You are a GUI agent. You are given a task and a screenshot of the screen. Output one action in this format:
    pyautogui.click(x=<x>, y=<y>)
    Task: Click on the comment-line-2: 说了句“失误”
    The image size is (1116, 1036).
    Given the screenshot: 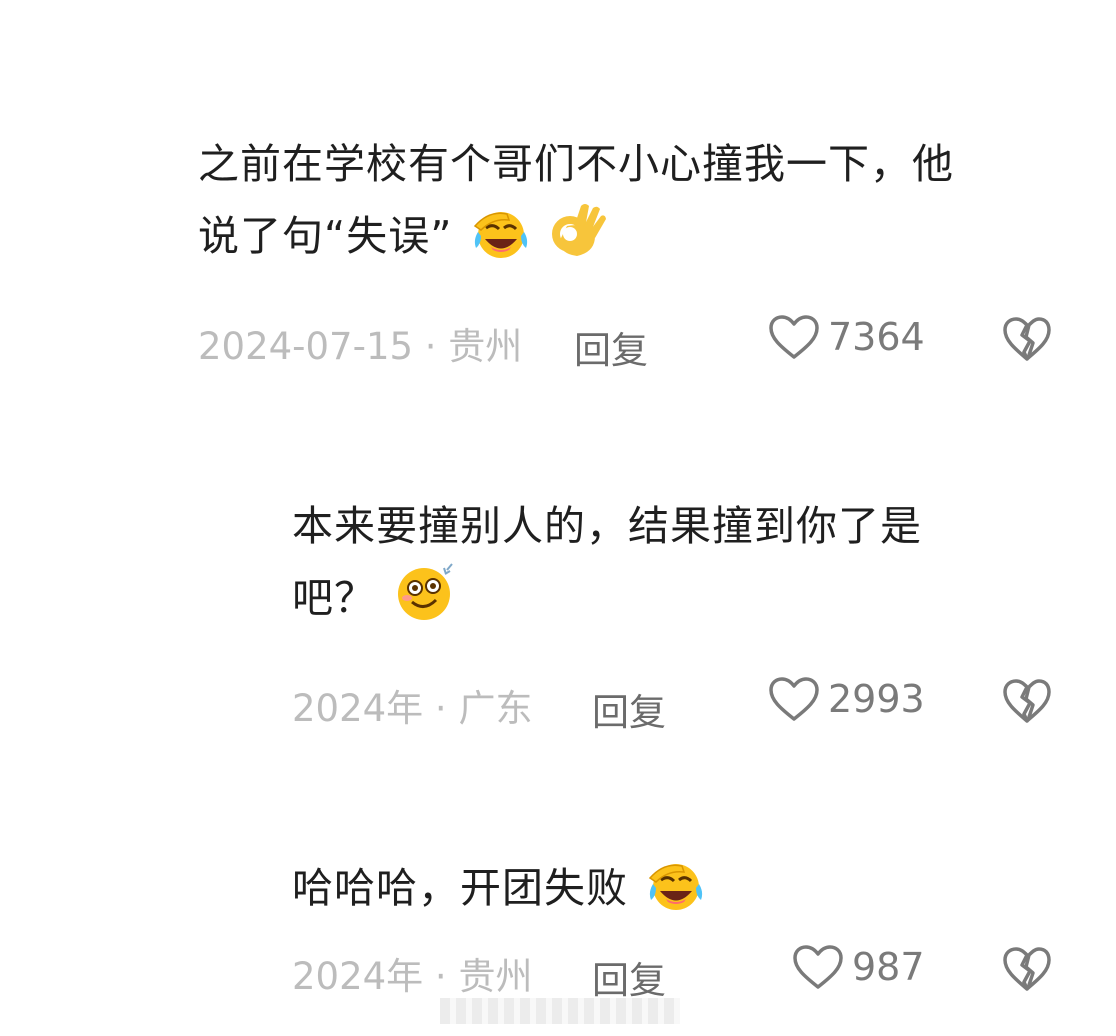 What is the action you would take?
    pyautogui.click(x=638, y=241)
    